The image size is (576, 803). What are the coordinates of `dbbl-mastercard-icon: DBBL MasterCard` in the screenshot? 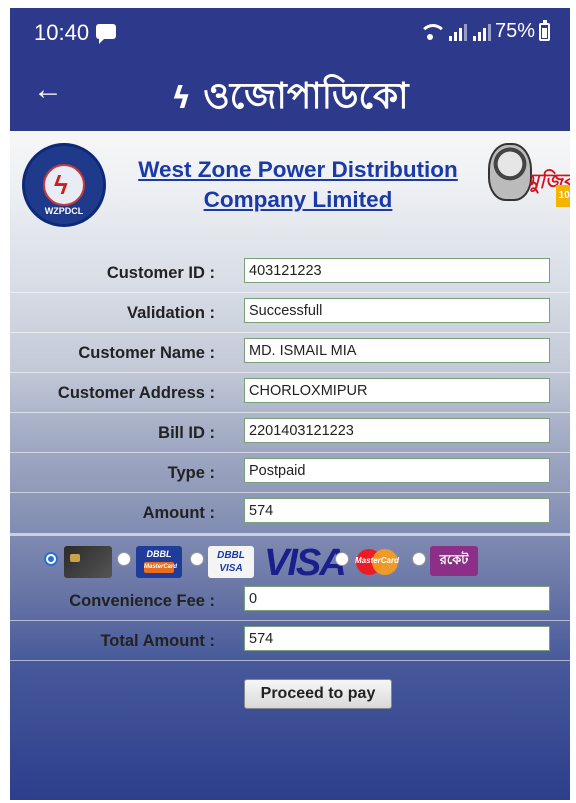 It's located at (159, 562).